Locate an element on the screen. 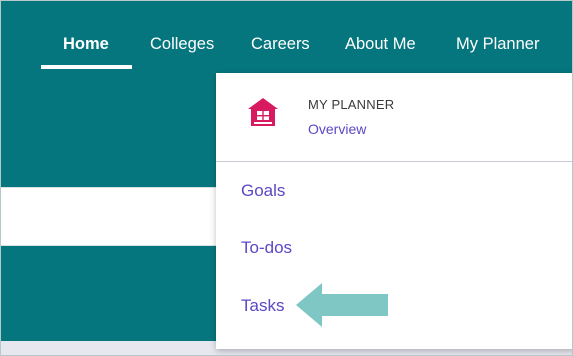  arrow-left-icon is located at coordinates (342, 305).